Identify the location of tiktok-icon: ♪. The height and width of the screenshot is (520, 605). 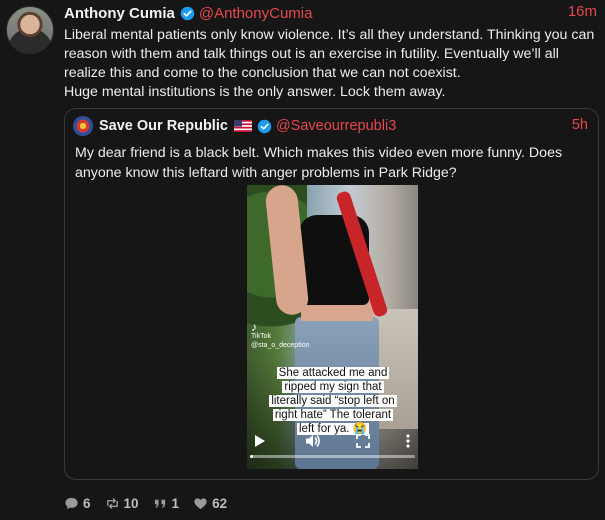
(254, 327).